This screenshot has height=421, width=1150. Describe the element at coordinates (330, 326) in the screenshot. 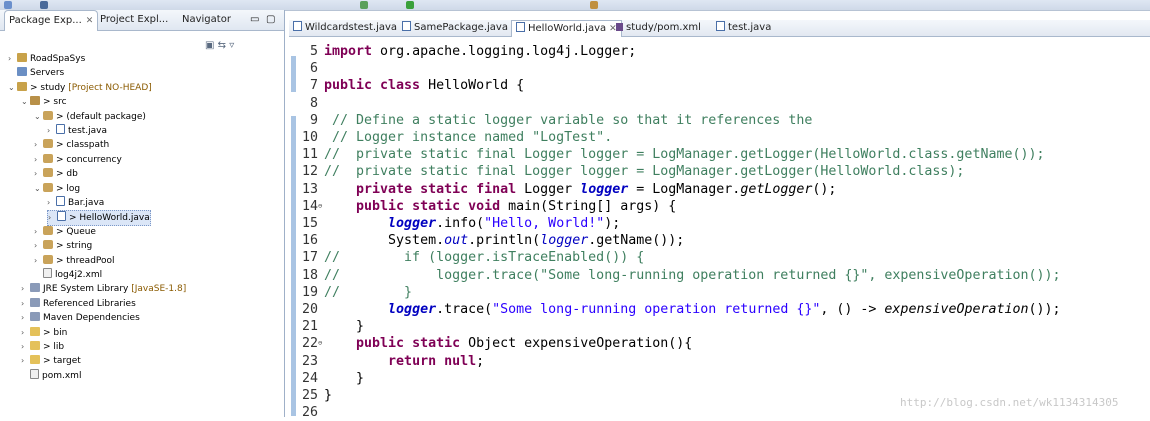

I see `code-line: 21 }` at that location.